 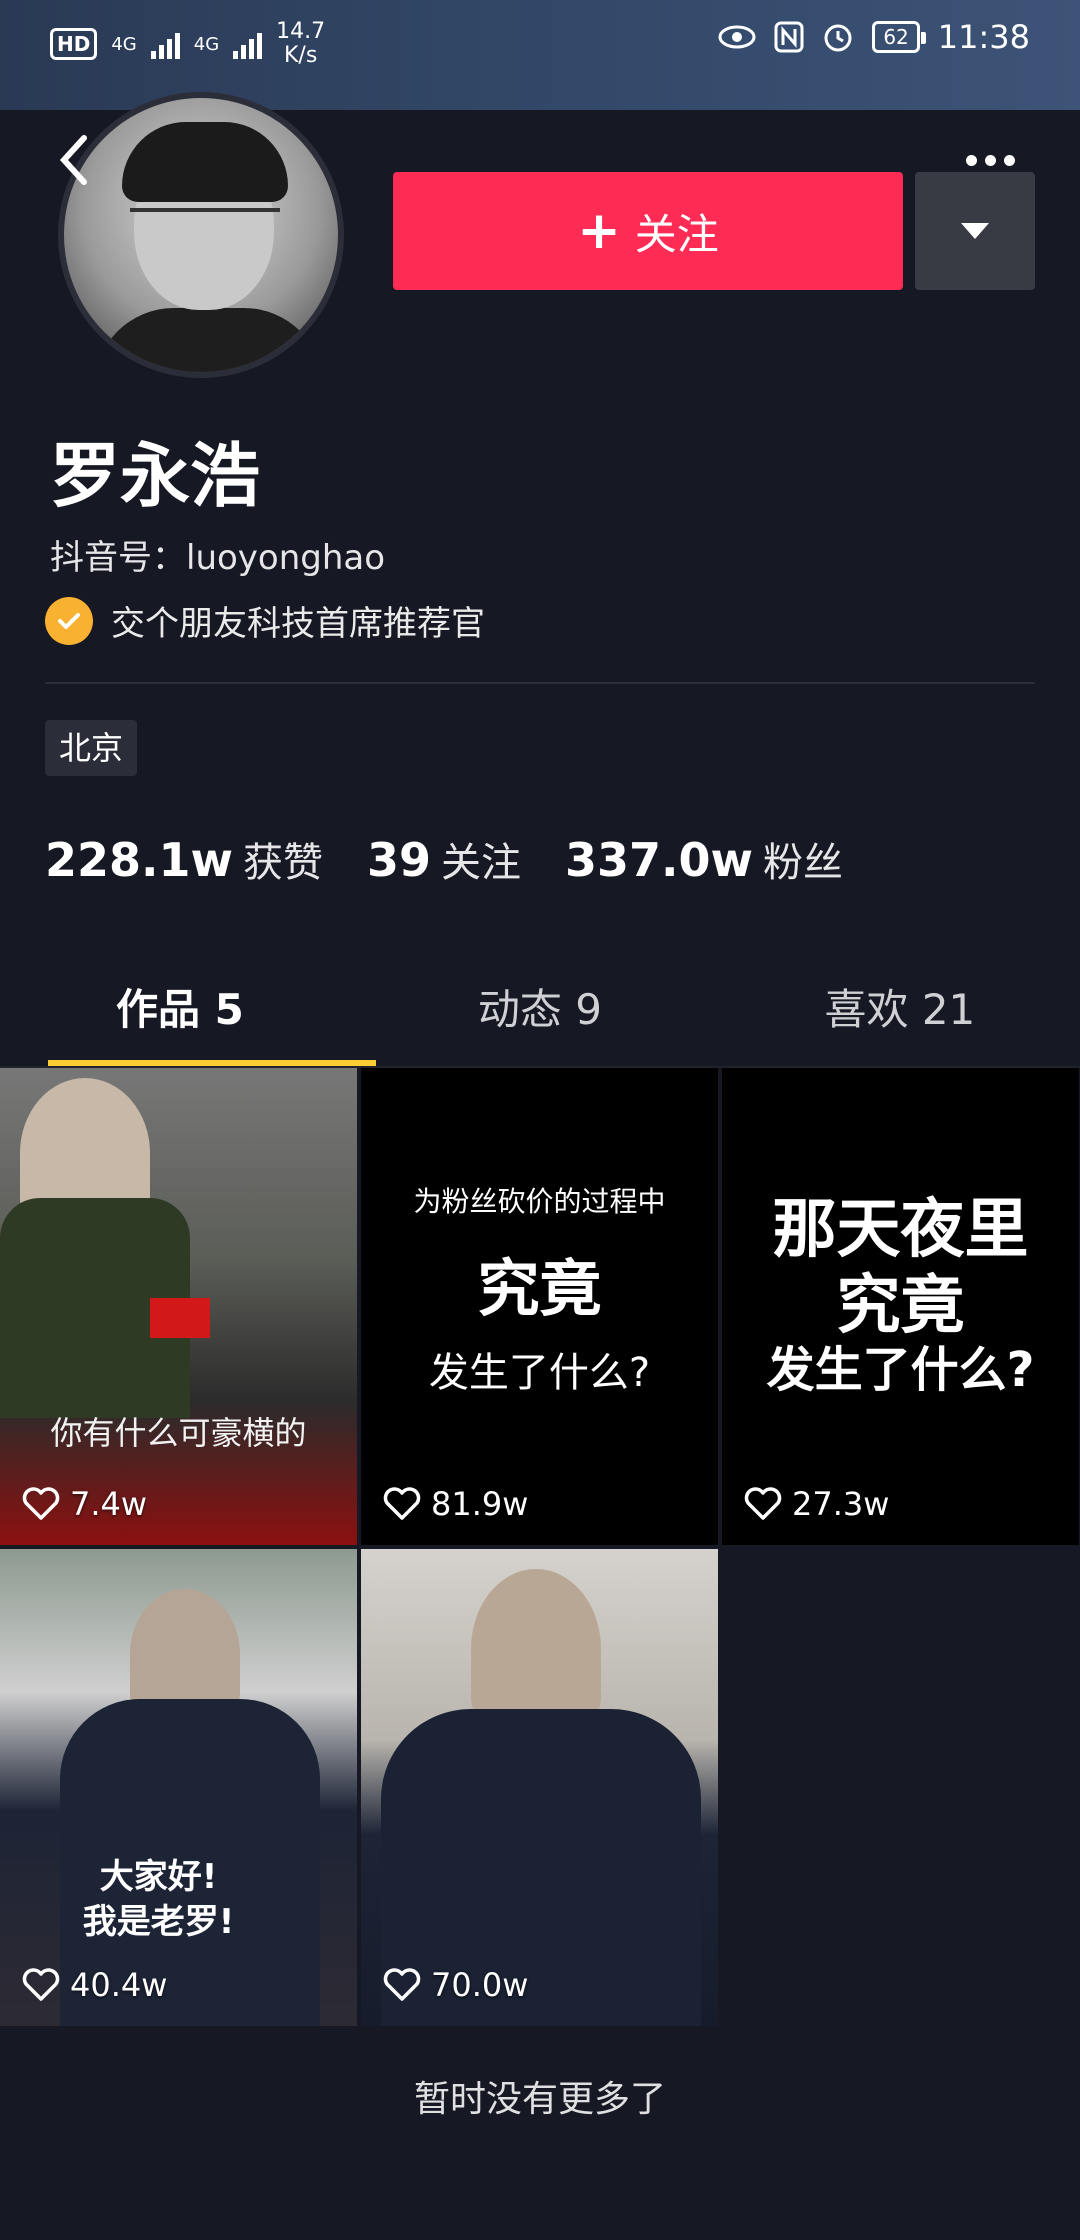 What do you see at coordinates (841, 1504) in the screenshot?
I see `video-likes-count: 27.3w` at bounding box center [841, 1504].